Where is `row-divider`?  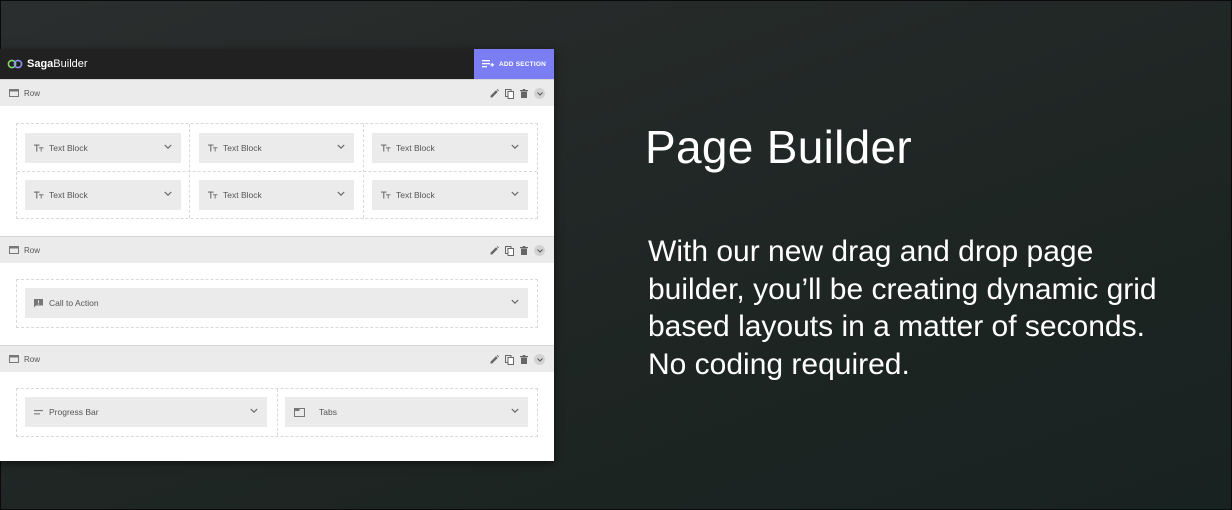 row-divider is located at coordinates (277, 171).